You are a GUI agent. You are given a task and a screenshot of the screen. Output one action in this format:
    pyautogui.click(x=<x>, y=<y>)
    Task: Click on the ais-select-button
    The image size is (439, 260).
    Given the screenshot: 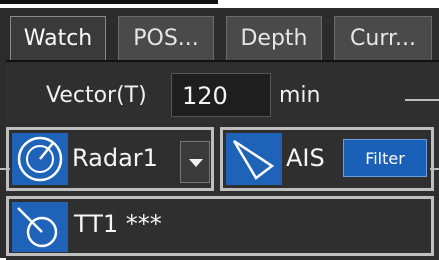 What is the action you would take?
    pyautogui.click(x=254, y=159)
    